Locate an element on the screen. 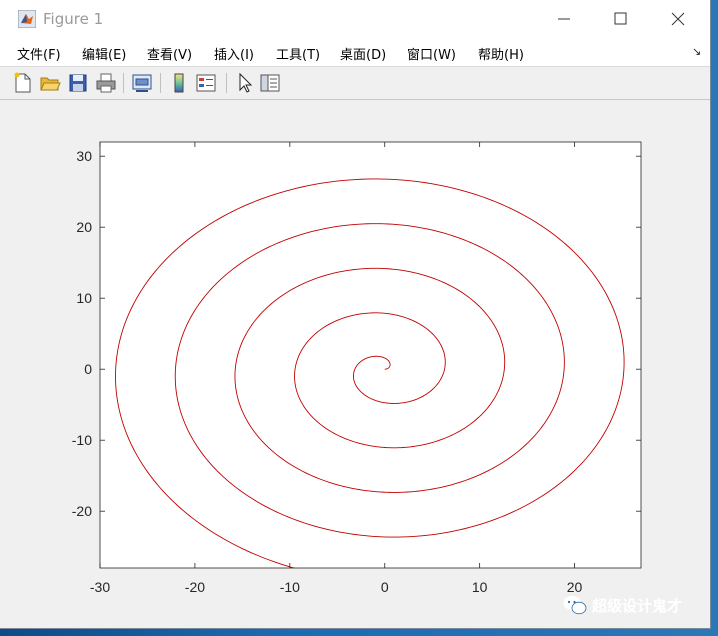  dock-arrow-icon: ↘ is located at coordinates (696, 51).